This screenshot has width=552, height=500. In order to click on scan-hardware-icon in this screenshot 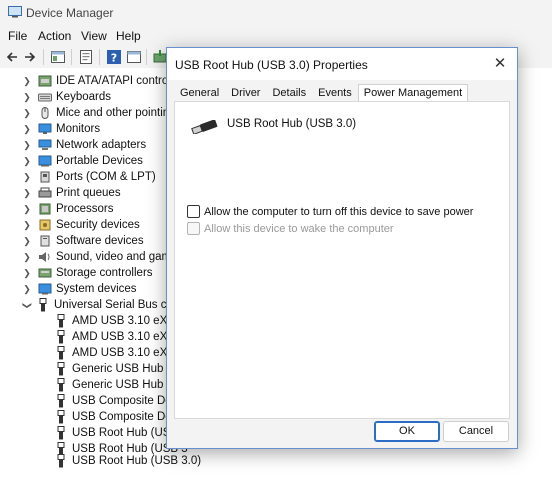, I will do `click(86, 57)`.